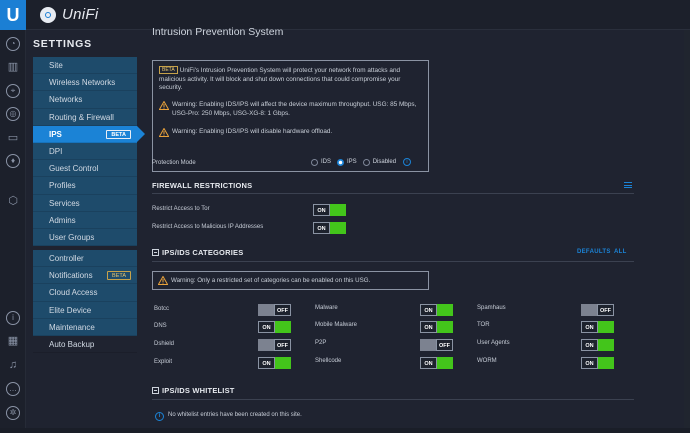 Image resolution: width=690 pixels, height=433 pixels. I want to click on sidebar-item-admins: Admins, so click(85, 220).